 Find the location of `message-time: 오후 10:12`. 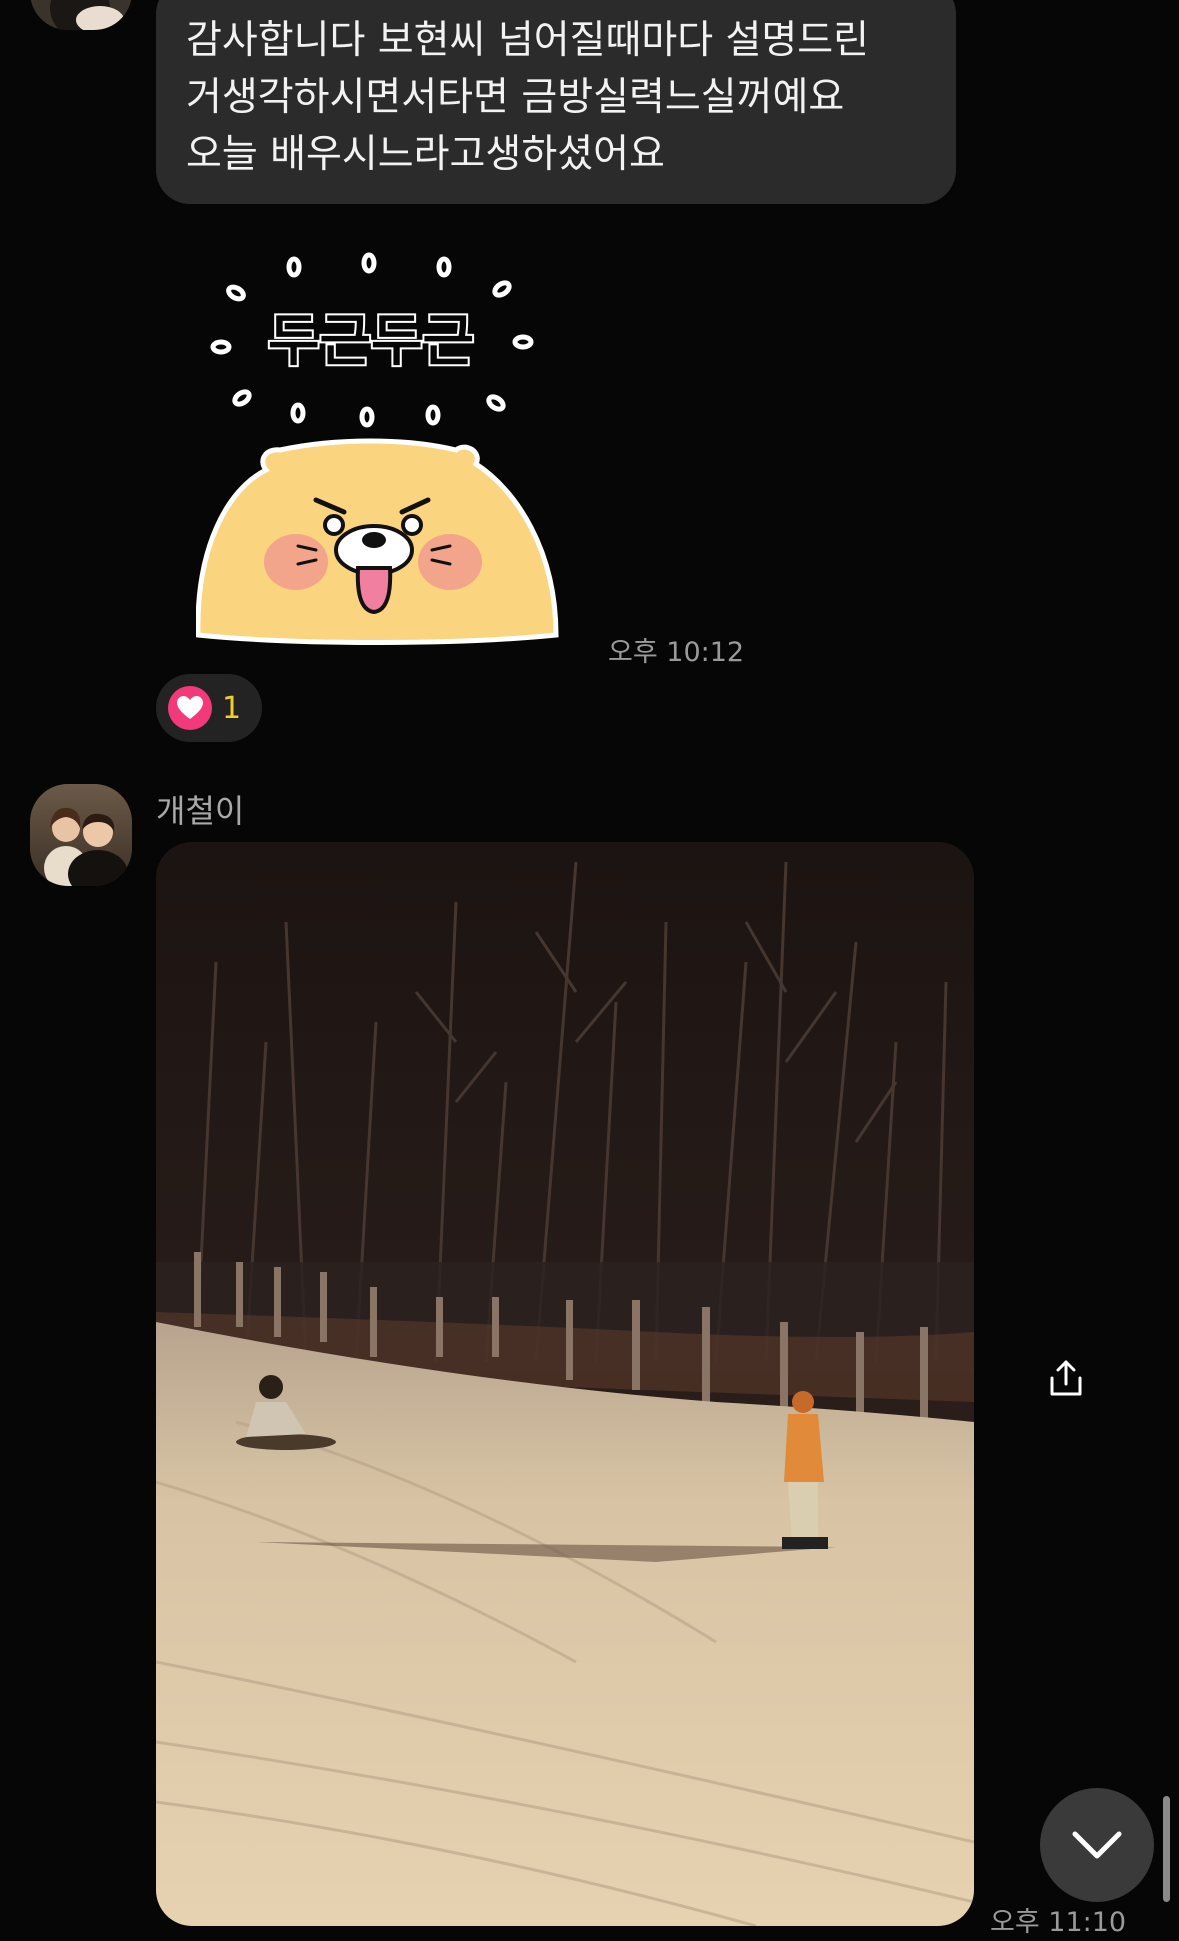

message-time: 오후 10:12 is located at coordinates (676, 652).